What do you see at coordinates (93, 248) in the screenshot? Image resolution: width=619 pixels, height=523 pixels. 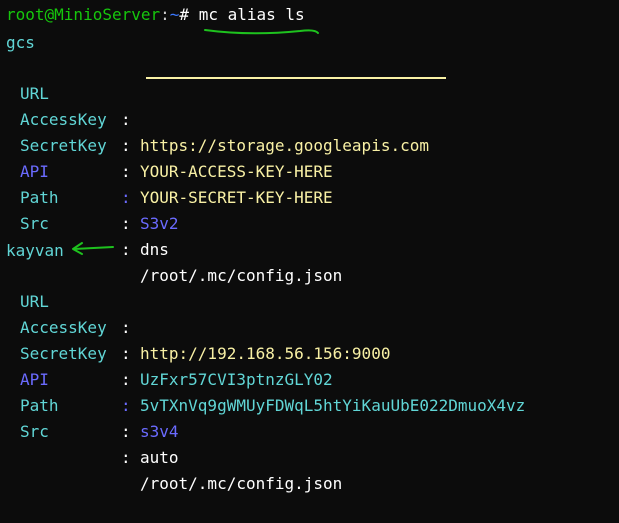 I see `arrow-icon` at bounding box center [93, 248].